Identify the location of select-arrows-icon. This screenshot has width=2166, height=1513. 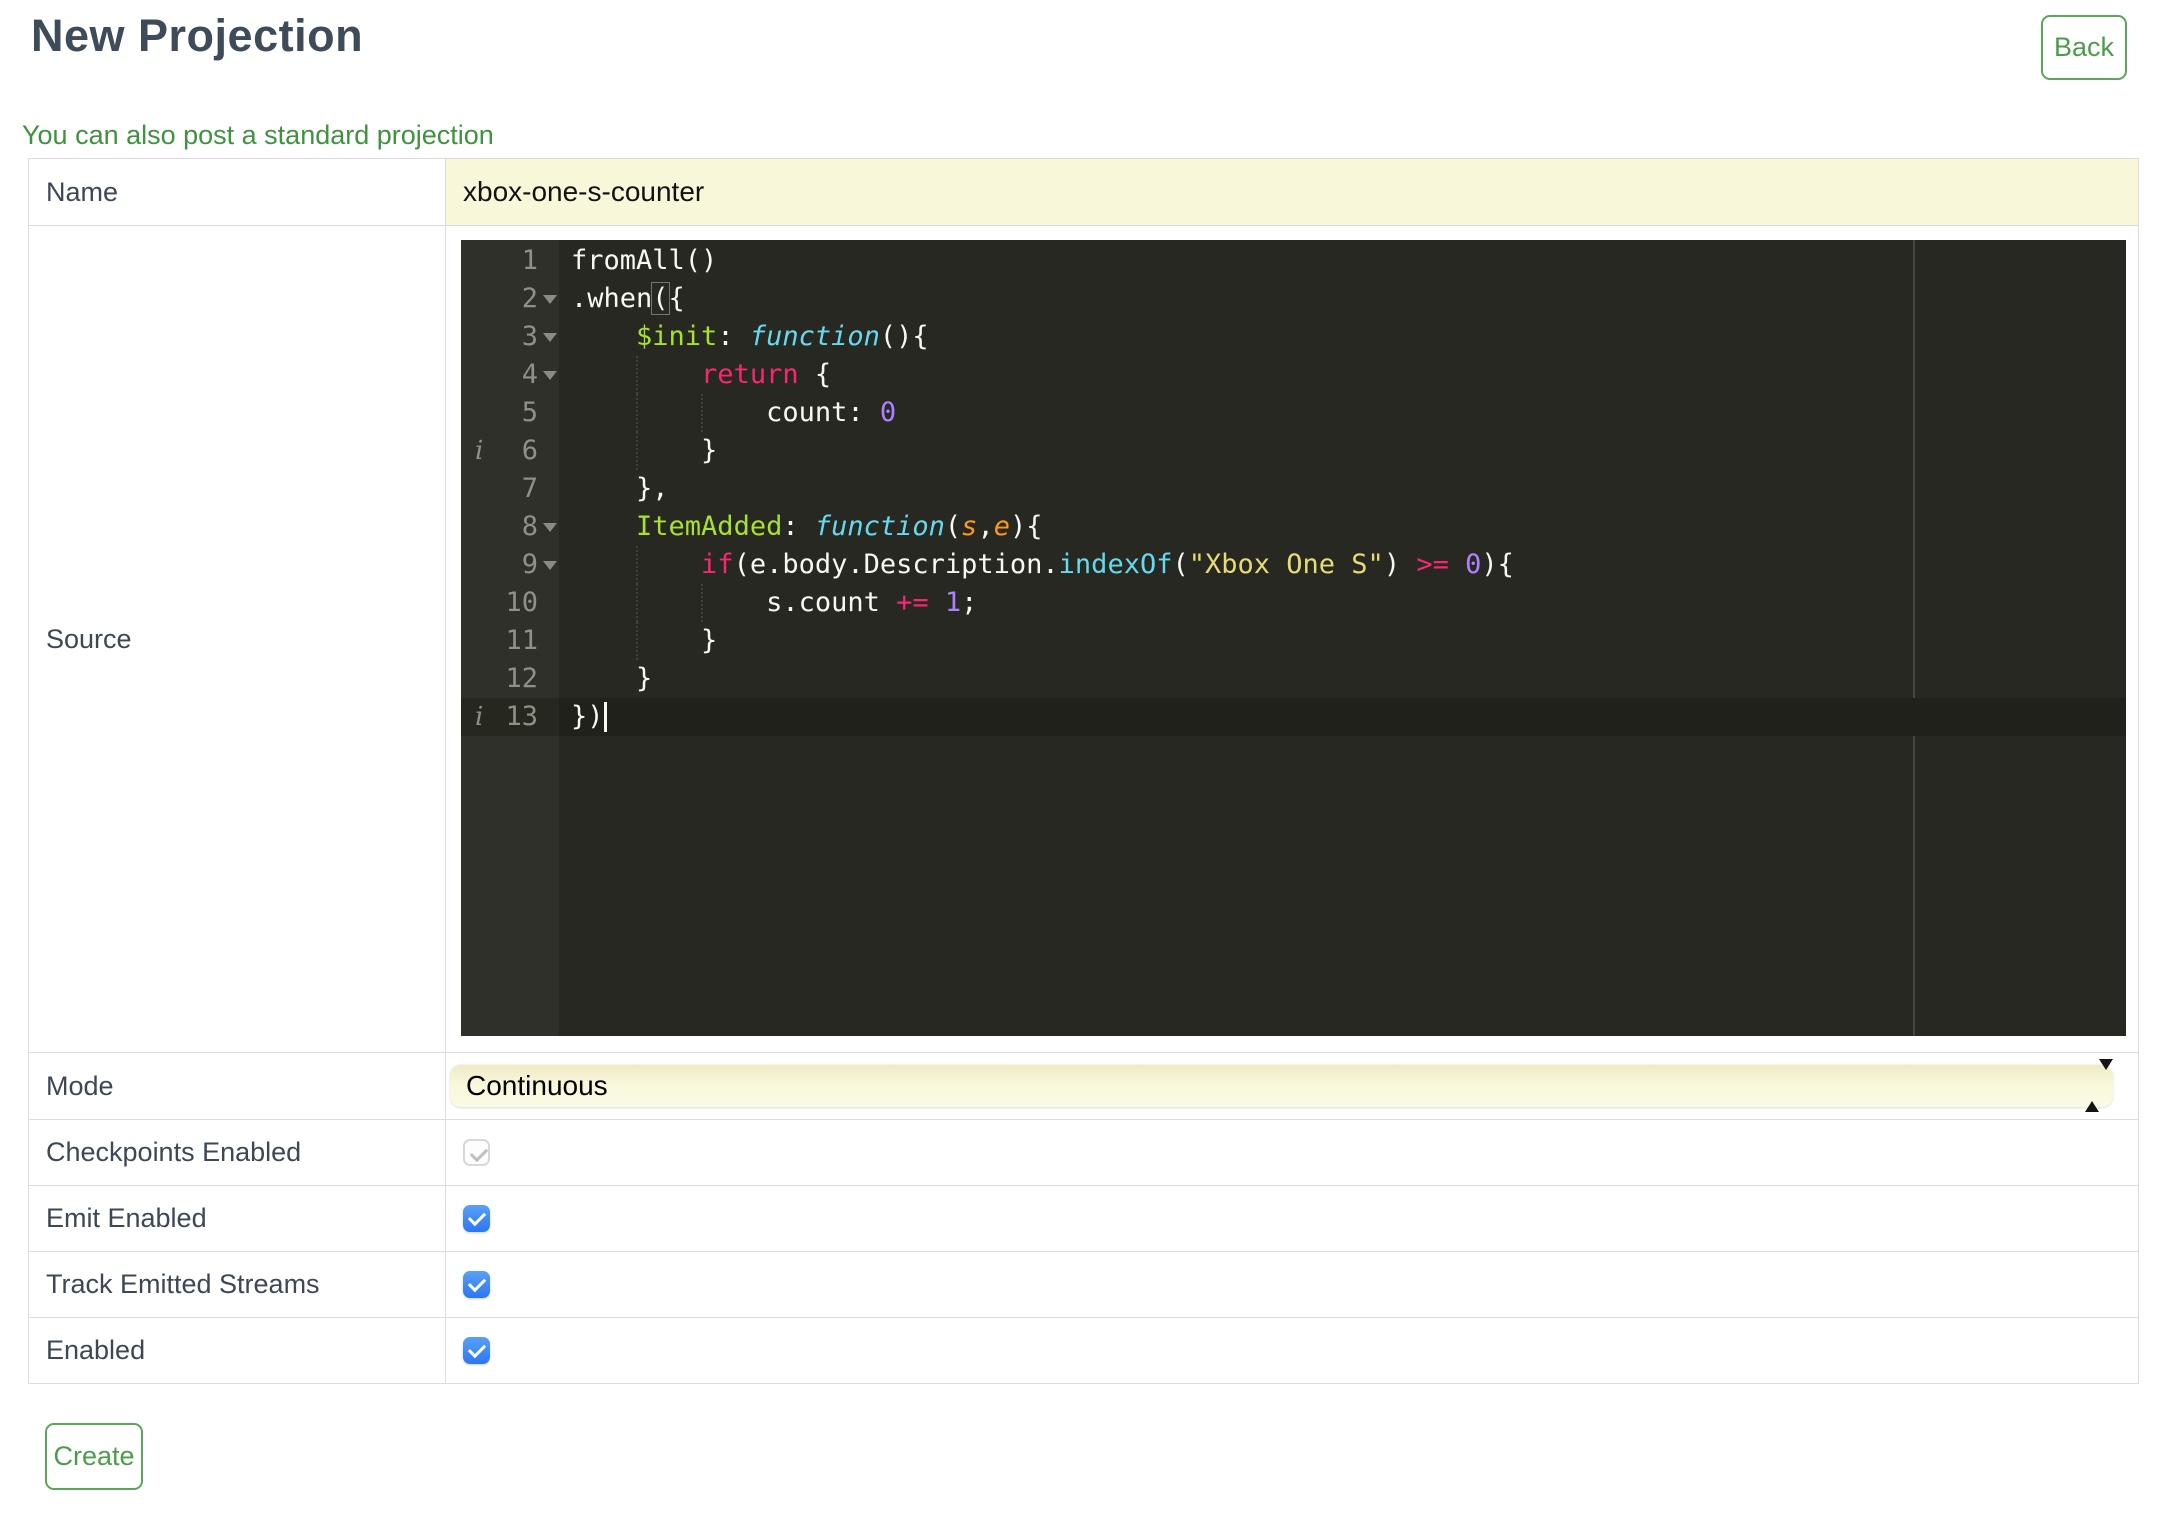
(2099, 1085).